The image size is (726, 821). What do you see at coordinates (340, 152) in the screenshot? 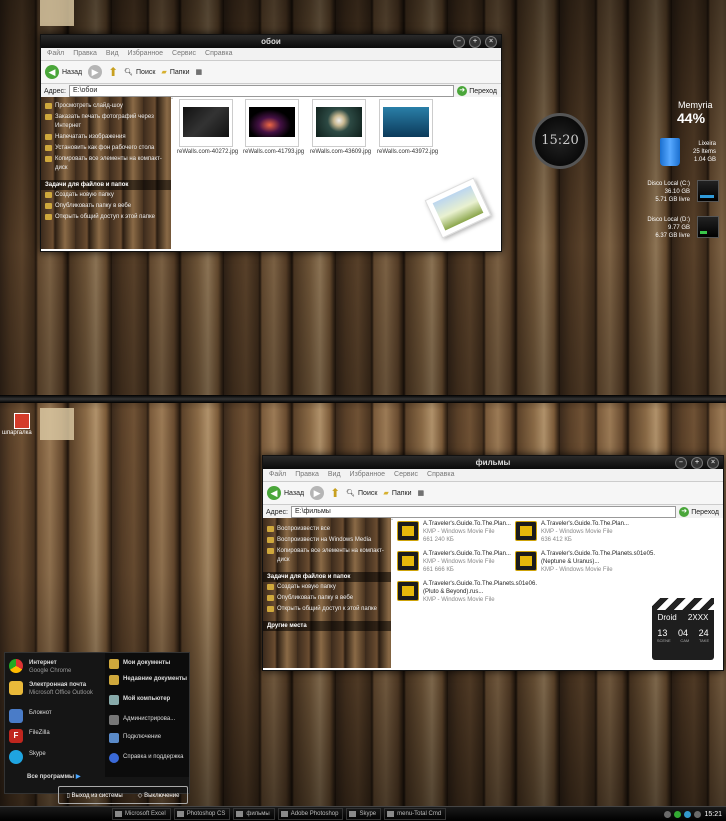
I see `file-name: reWalls.com-43609.jpg` at bounding box center [340, 152].